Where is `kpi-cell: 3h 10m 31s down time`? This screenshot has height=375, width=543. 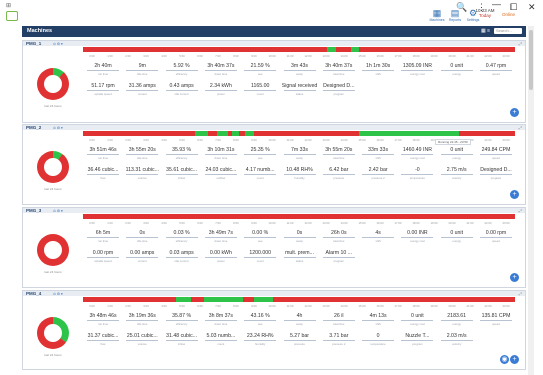 kpi-cell: 3h 10m 31s down time is located at coordinates (221, 153).